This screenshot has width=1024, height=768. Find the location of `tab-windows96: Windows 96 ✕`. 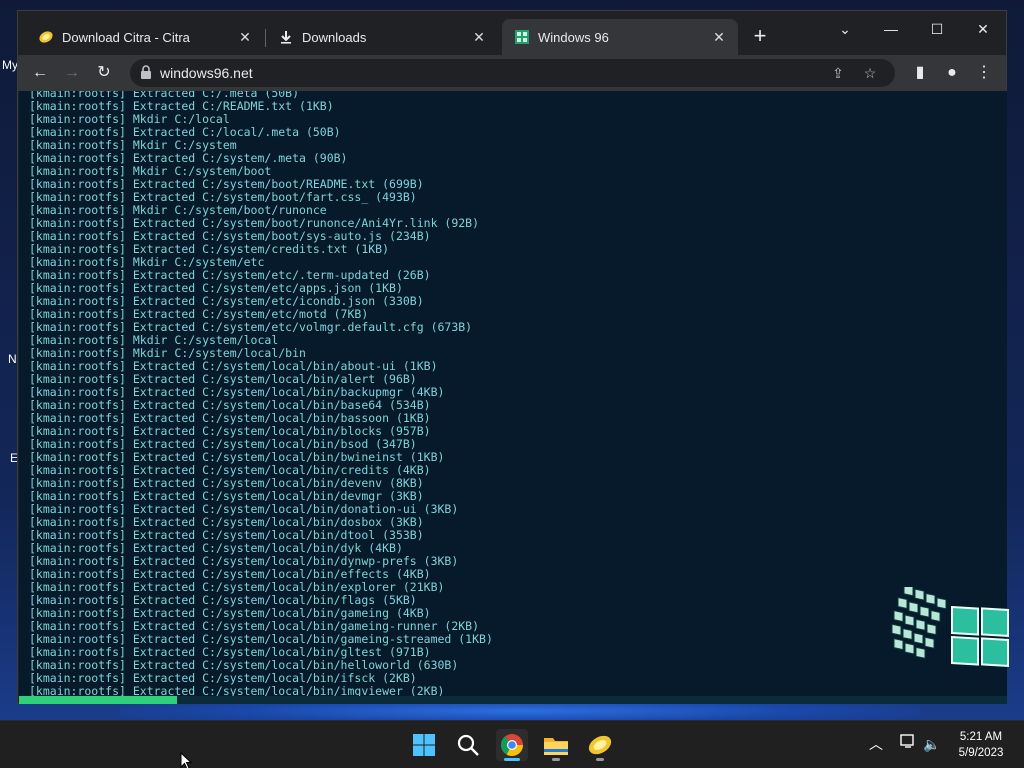

tab-windows96: Windows 96 ✕ is located at coordinates (620, 37).